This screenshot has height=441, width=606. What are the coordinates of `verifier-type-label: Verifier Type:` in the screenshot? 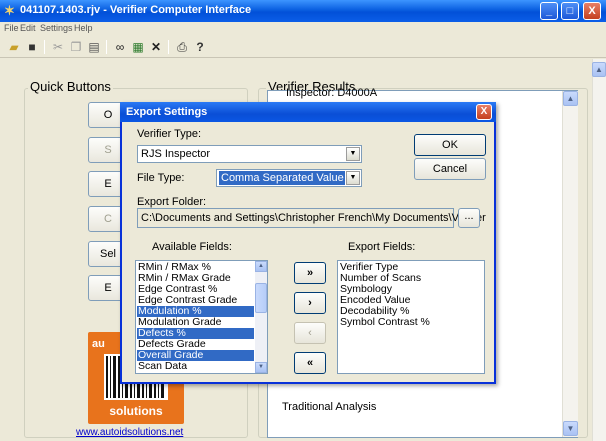 It's located at (169, 134).